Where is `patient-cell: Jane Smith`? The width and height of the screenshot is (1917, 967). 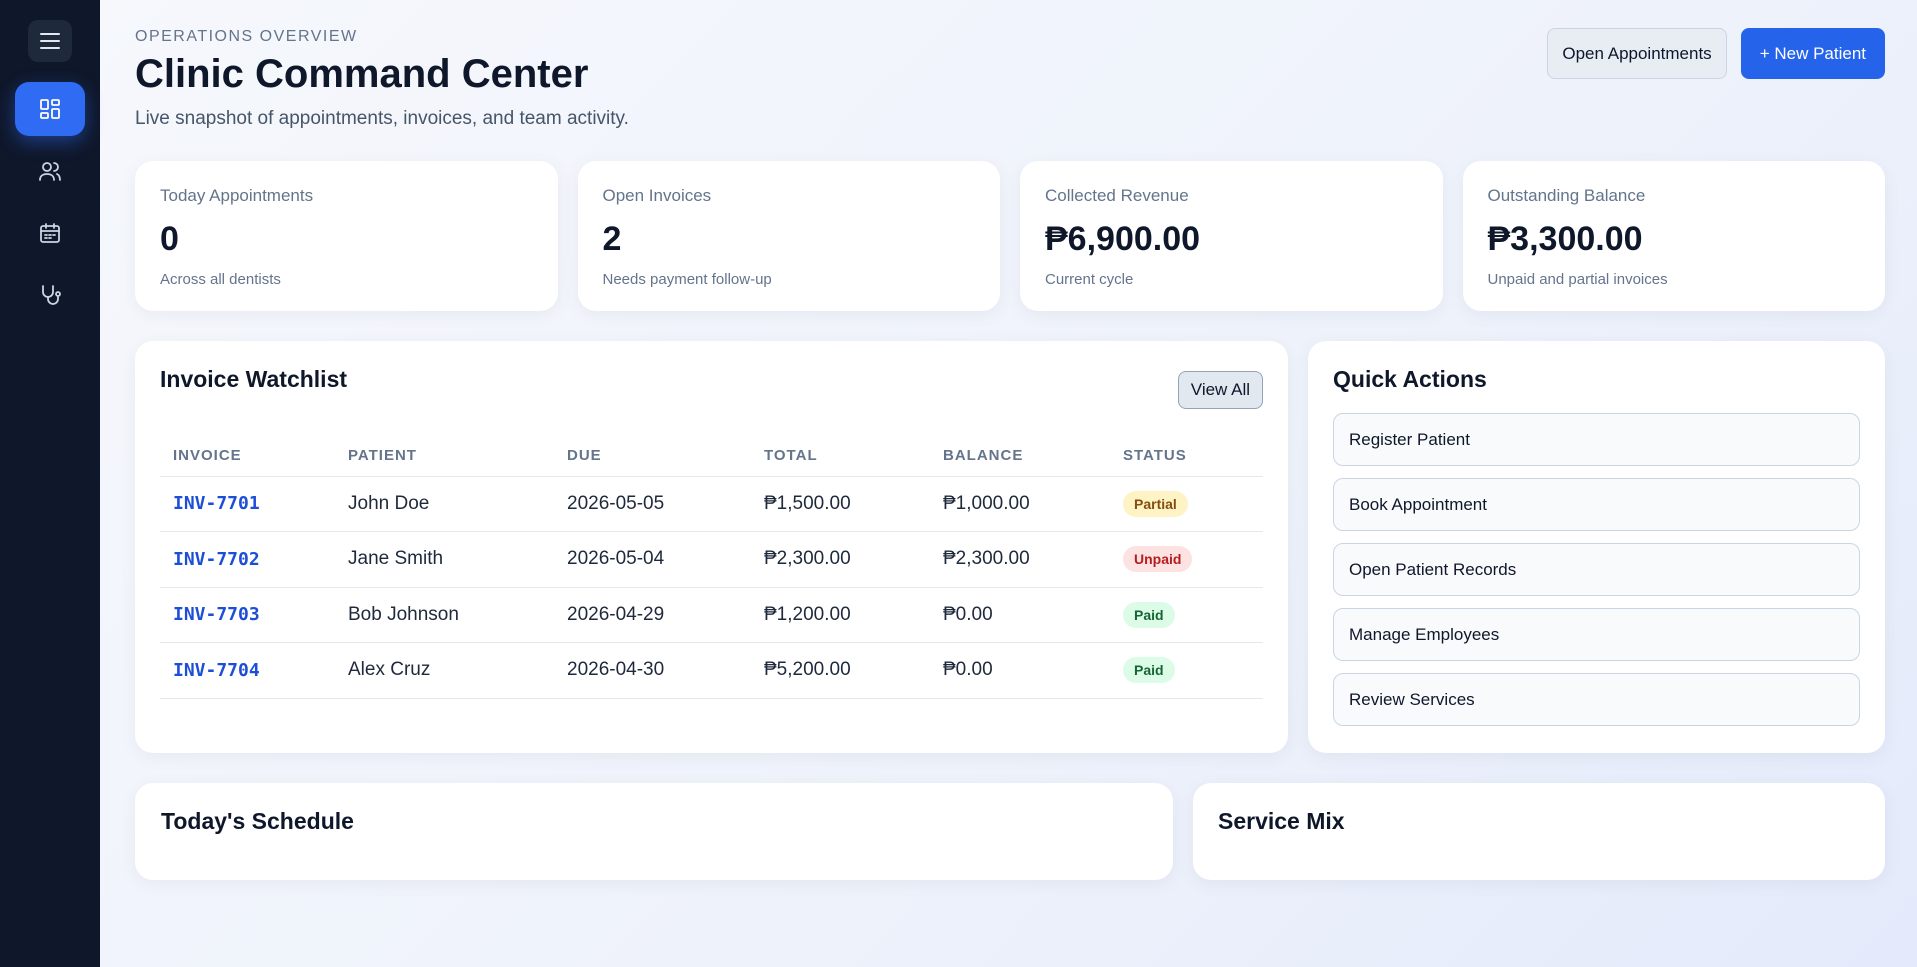
patient-cell: Jane Smith is located at coordinates (444, 559).